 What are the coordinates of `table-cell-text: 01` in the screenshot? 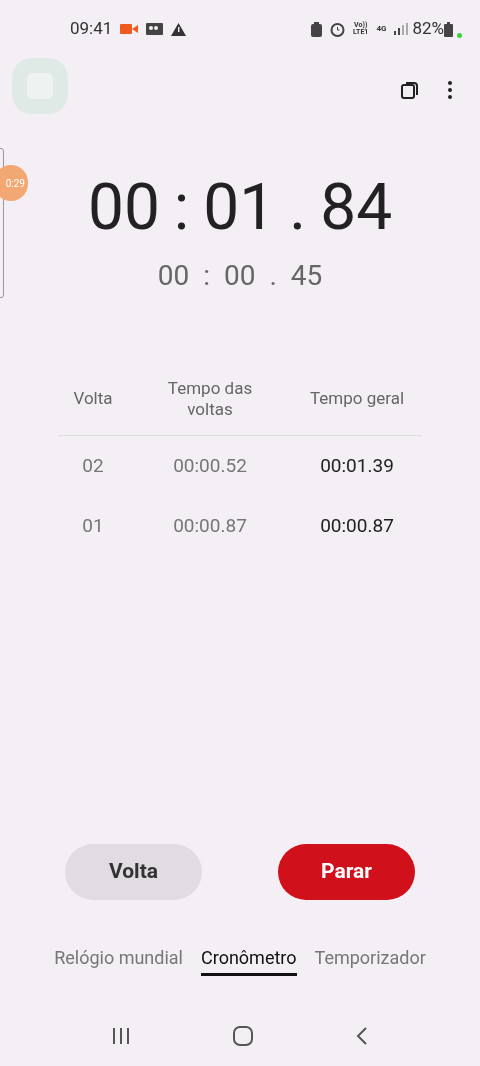 It's located at (93, 525).